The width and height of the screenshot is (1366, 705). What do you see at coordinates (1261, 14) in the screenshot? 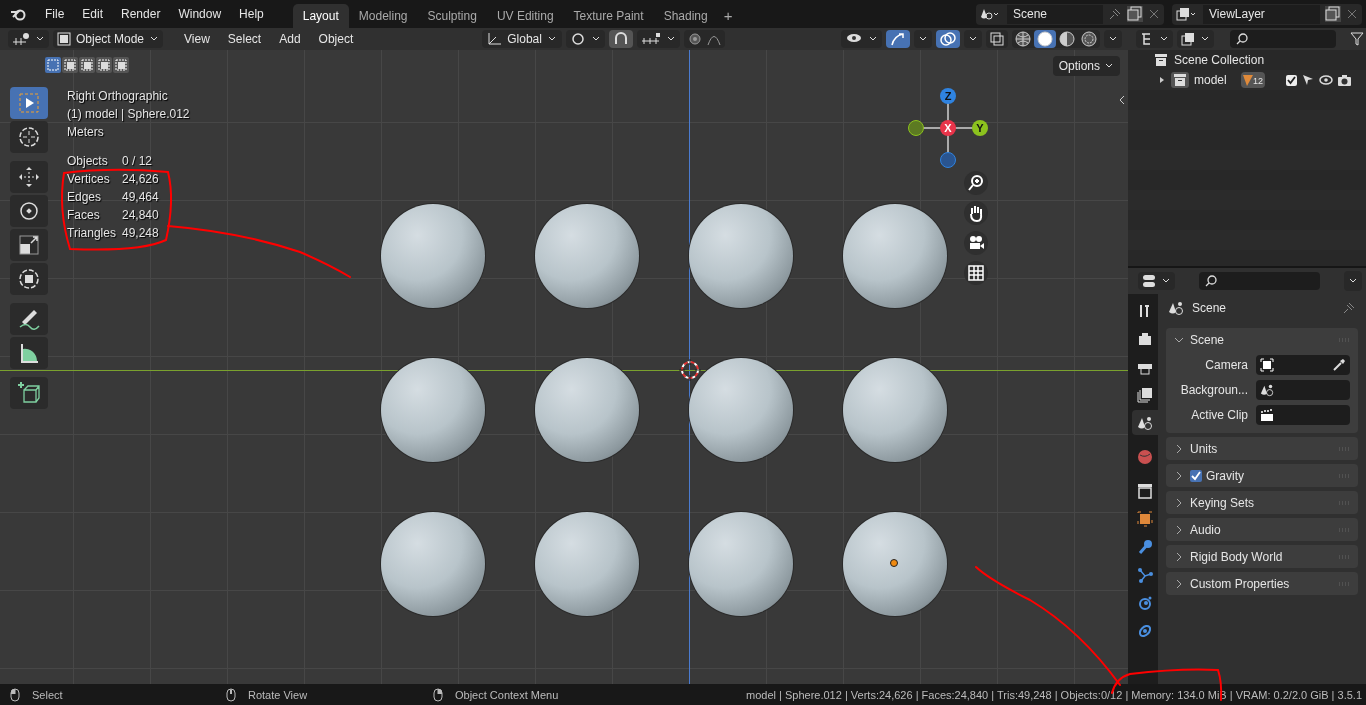
I see `view-layer-field: ViewLayer` at bounding box center [1261, 14].